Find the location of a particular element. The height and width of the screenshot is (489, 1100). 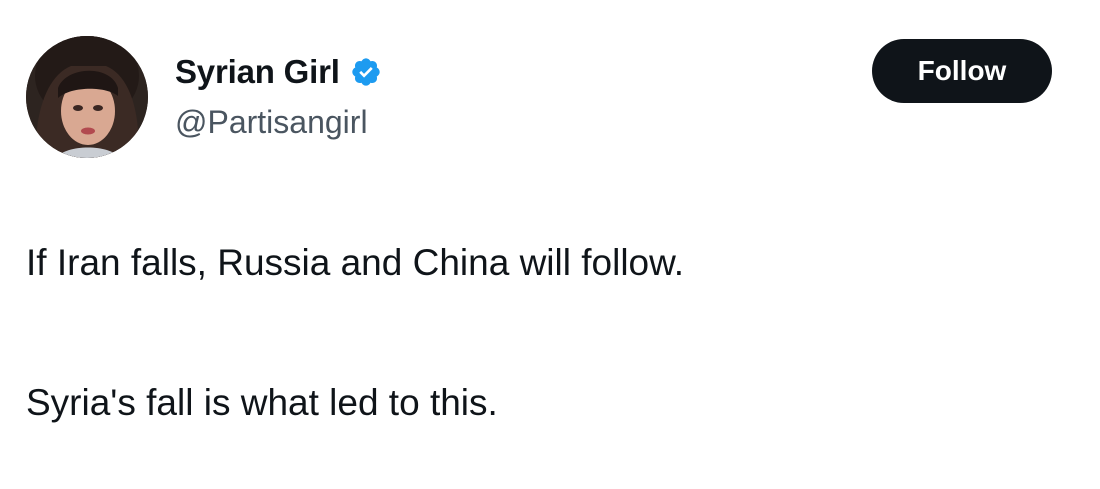

display-name: Syrian Girl is located at coordinates (257, 72).